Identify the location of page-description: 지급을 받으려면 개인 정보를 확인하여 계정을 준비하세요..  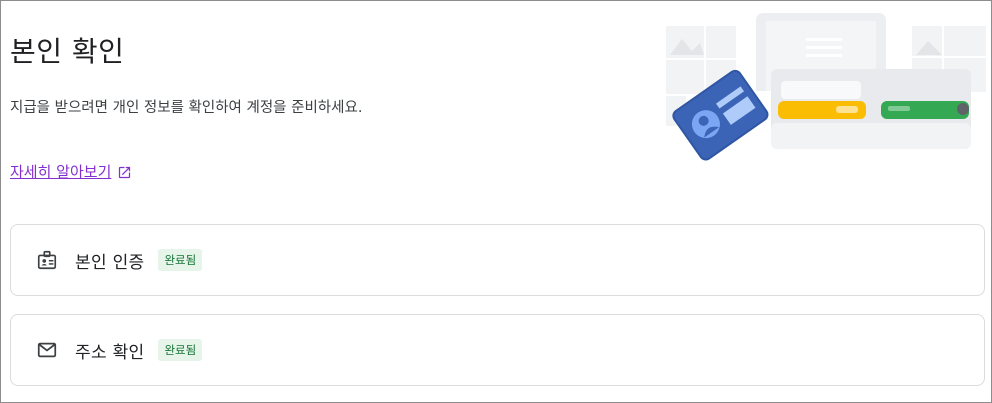
(186, 108).